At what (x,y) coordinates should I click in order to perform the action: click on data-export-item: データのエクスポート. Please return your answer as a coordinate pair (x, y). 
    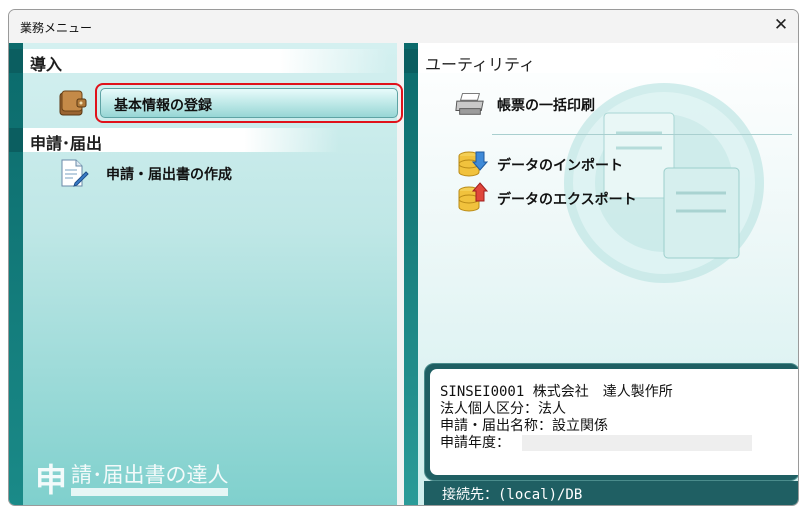
    Looking at the image, I should click on (567, 199).